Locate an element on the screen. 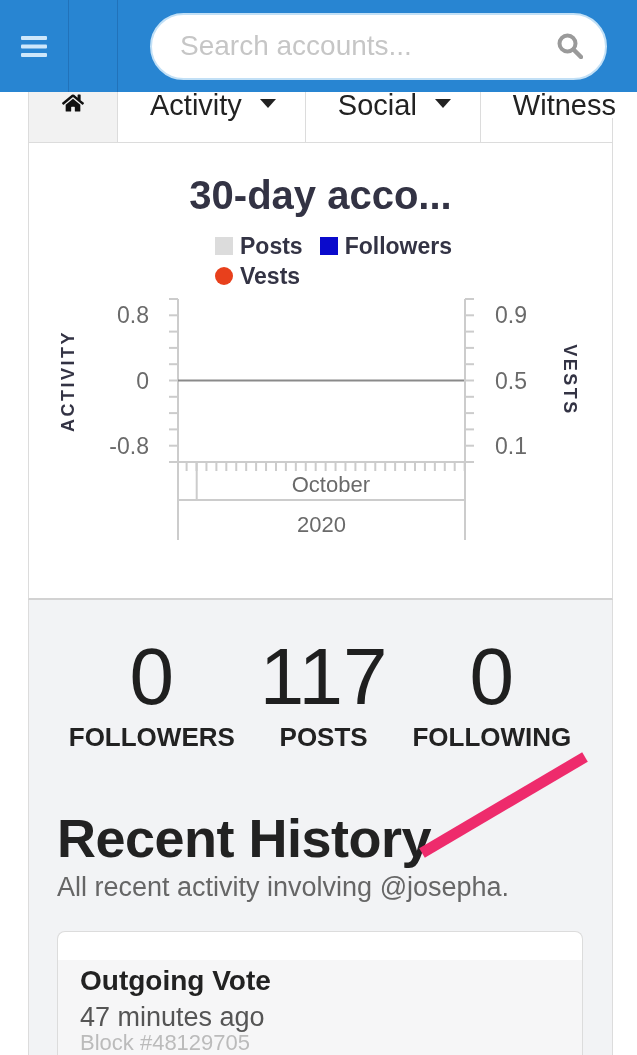 Image resolution: width=637 pixels, height=1055 pixels. axis-tick-label: 0.9 is located at coordinates (511, 315).